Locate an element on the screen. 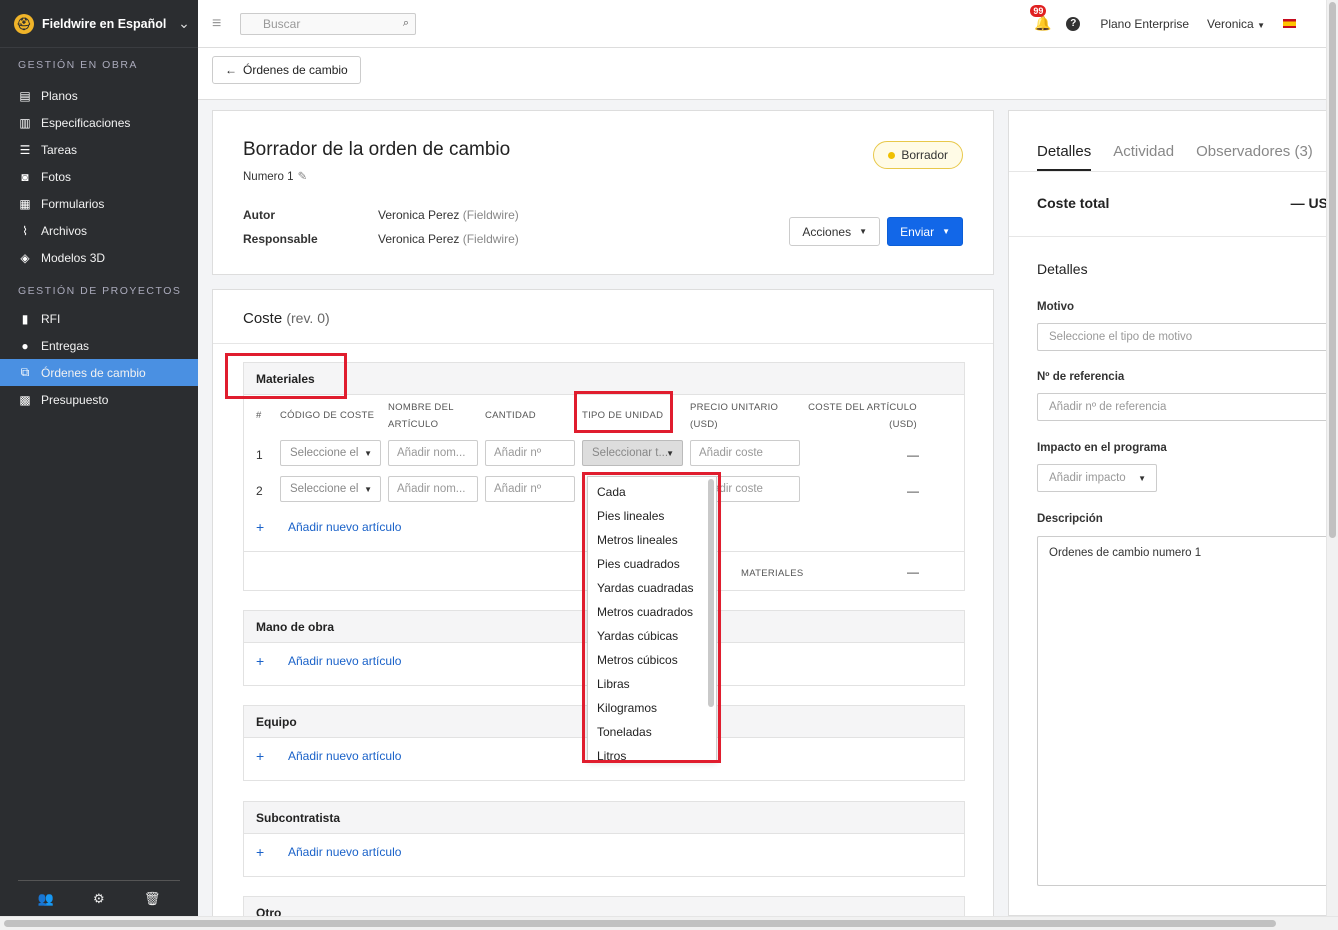 This screenshot has height=930, width=1338. tab-actividad: Actividad is located at coordinates (1143, 151).